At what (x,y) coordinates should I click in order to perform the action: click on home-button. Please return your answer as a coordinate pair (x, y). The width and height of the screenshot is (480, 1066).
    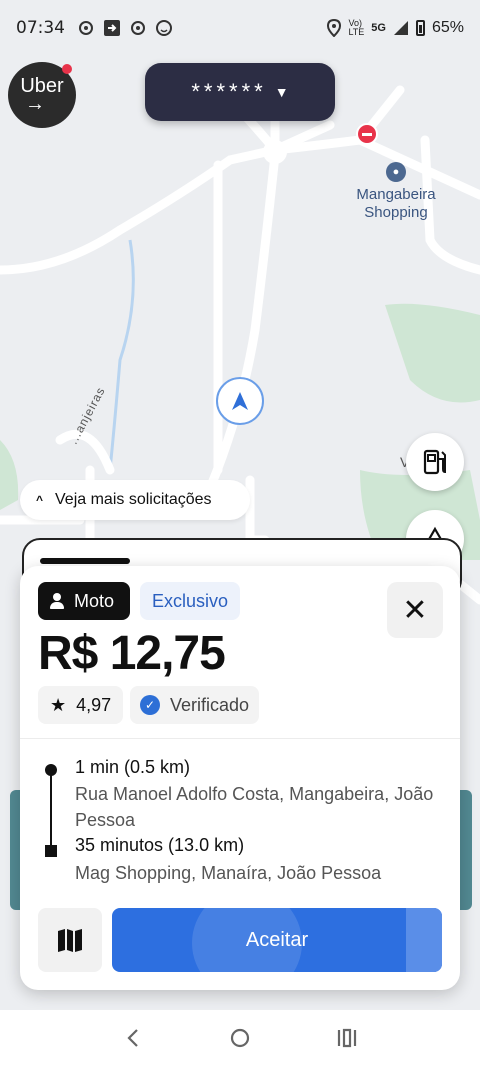
    Looking at the image, I should click on (240, 1038).